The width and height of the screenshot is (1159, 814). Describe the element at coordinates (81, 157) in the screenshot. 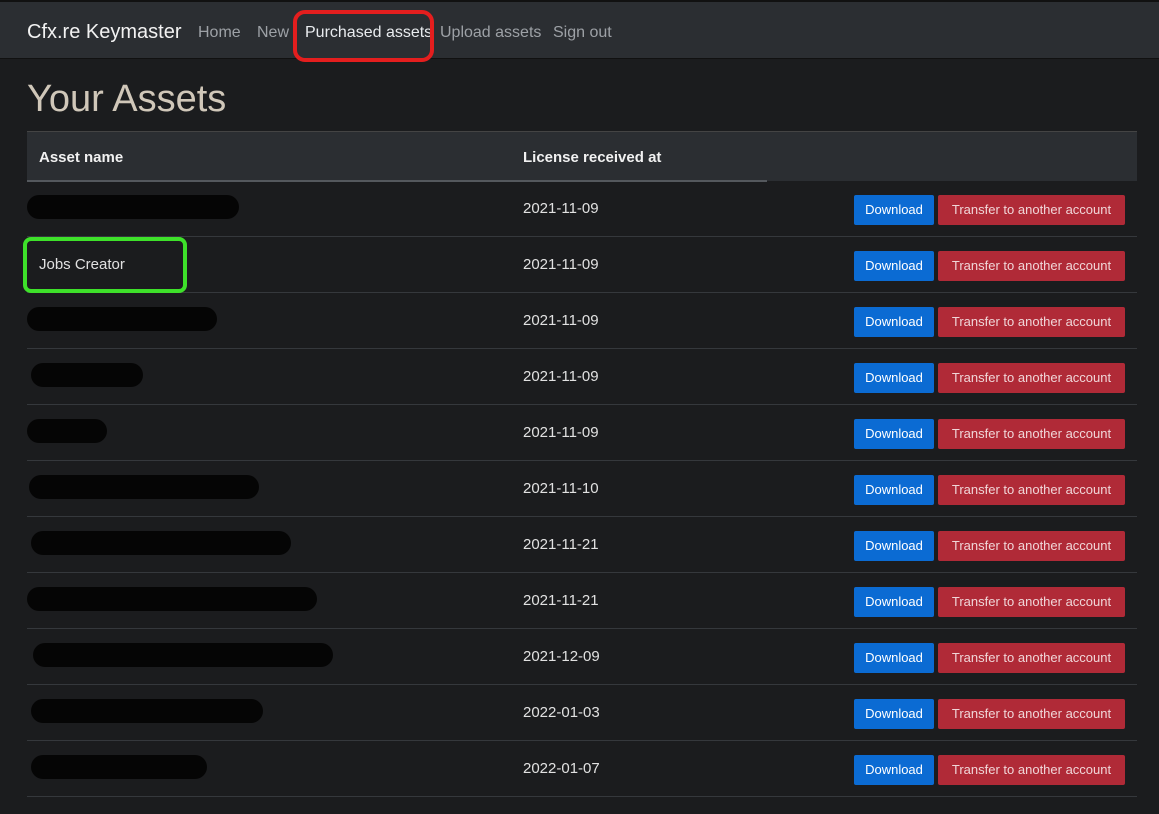

I see `header-asset-name: Asset name` at that location.